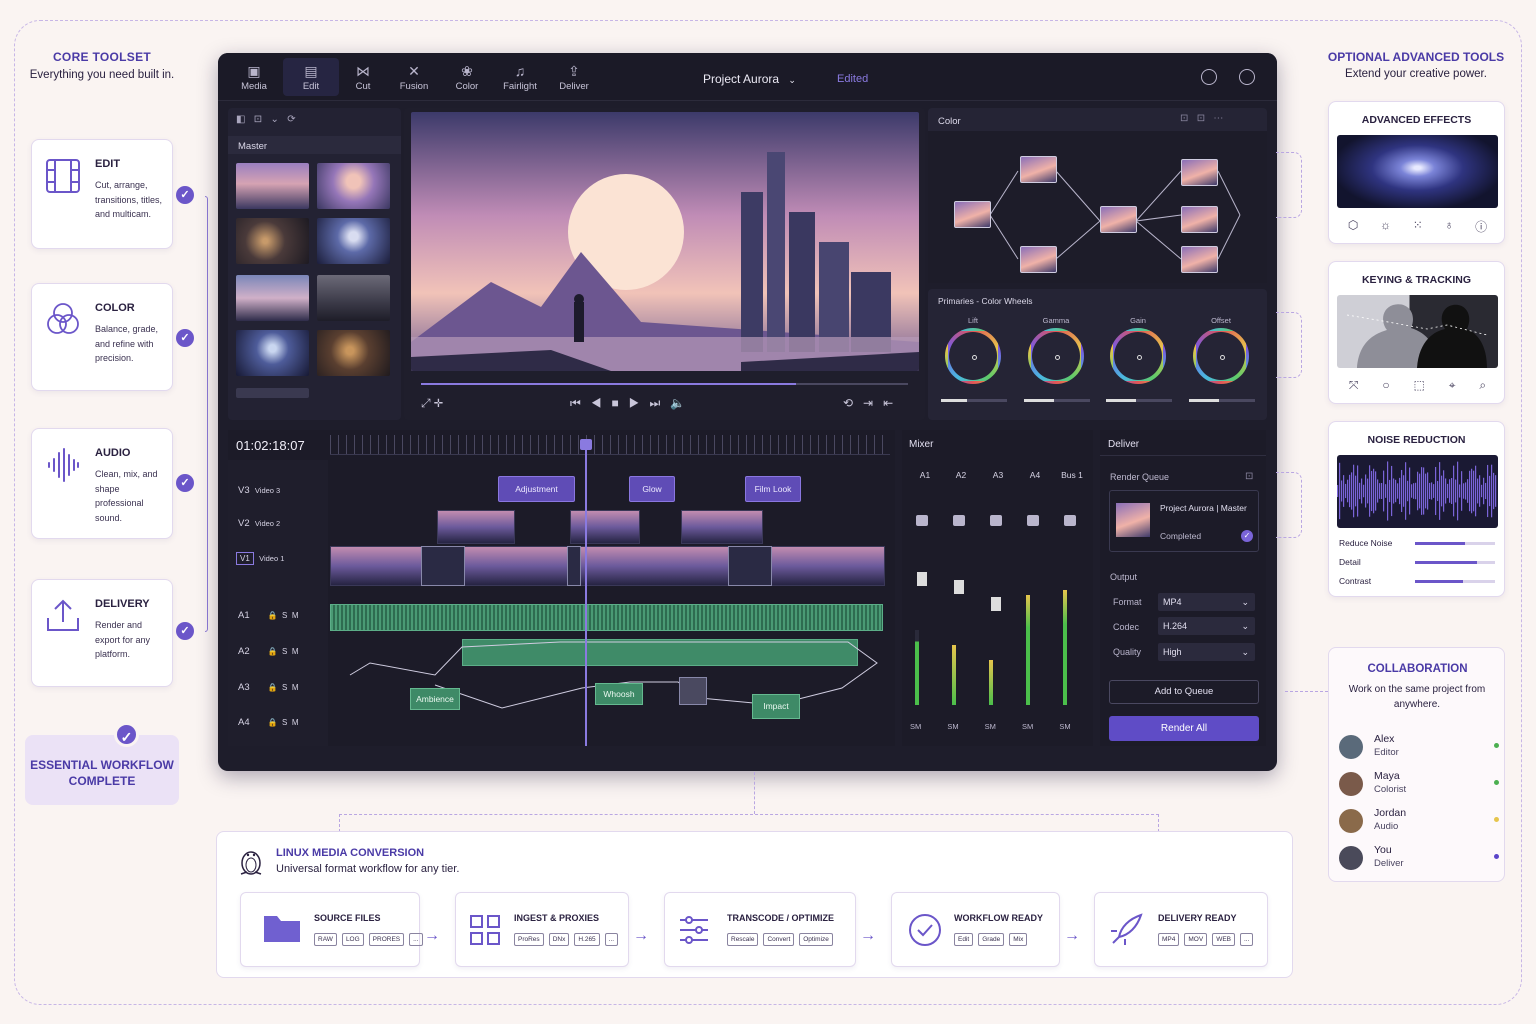 This screenshot has height=1024, width=1536. Describe the element at coordinates (414, 77) in the screenshot. I see `page-fusion: ✕ Fusion` at that location.